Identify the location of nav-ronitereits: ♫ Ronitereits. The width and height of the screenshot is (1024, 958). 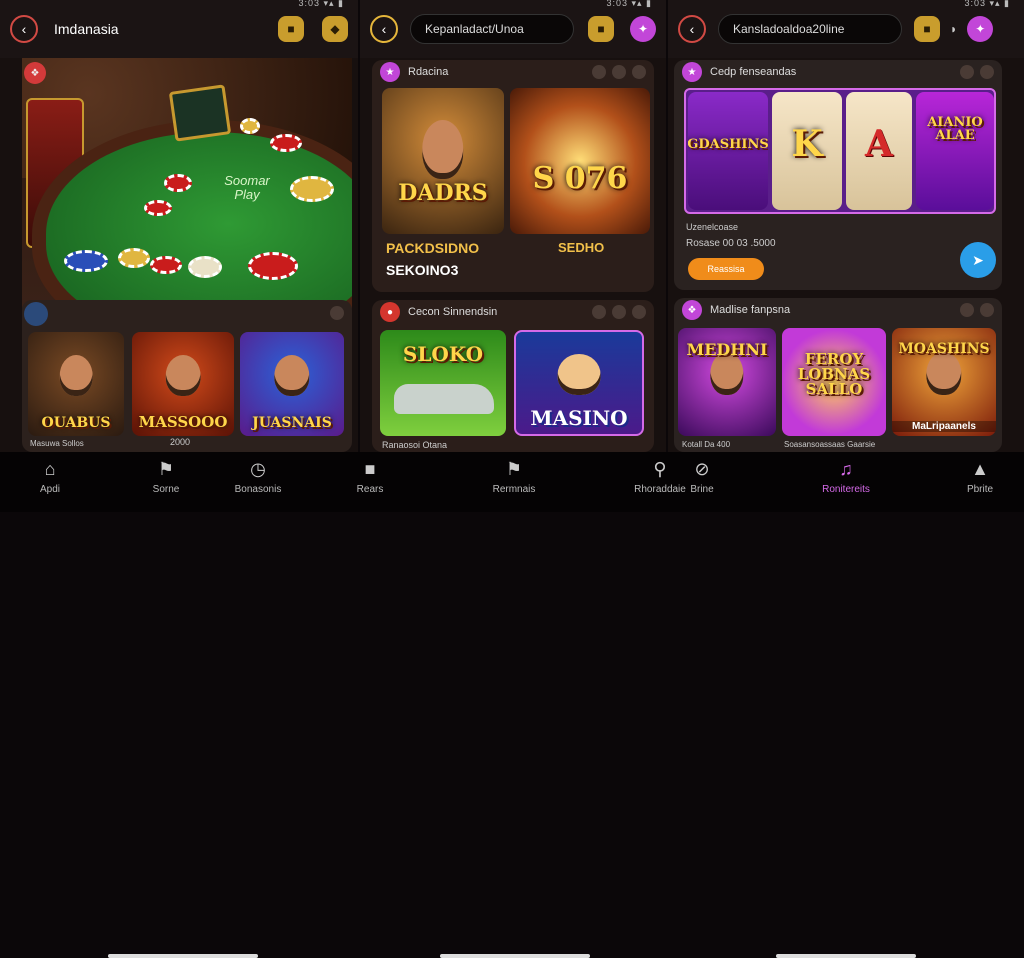
(846, 476).